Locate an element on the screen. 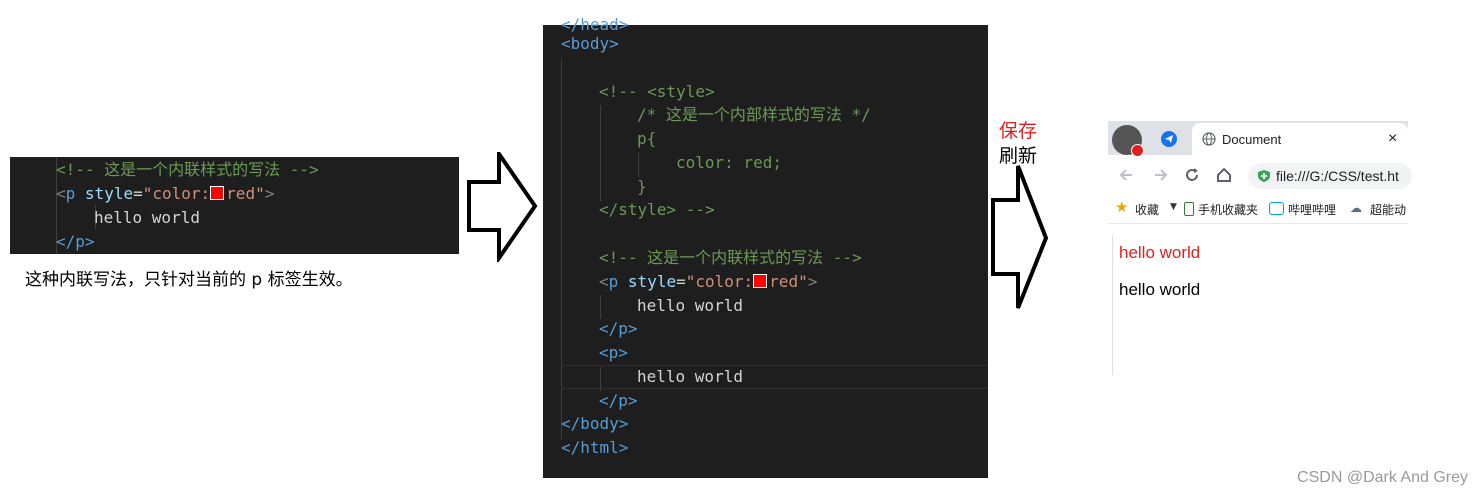 This screenshot has height=495, width=1482. secure-shield-icon is located at coordinates (1264, 176).